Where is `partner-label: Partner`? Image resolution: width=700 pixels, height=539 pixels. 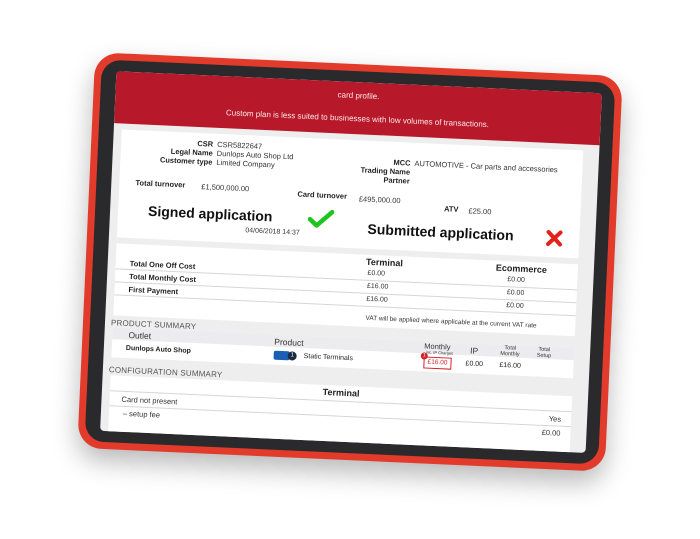
partner-label: Partner is located at coordinates (396, 180).